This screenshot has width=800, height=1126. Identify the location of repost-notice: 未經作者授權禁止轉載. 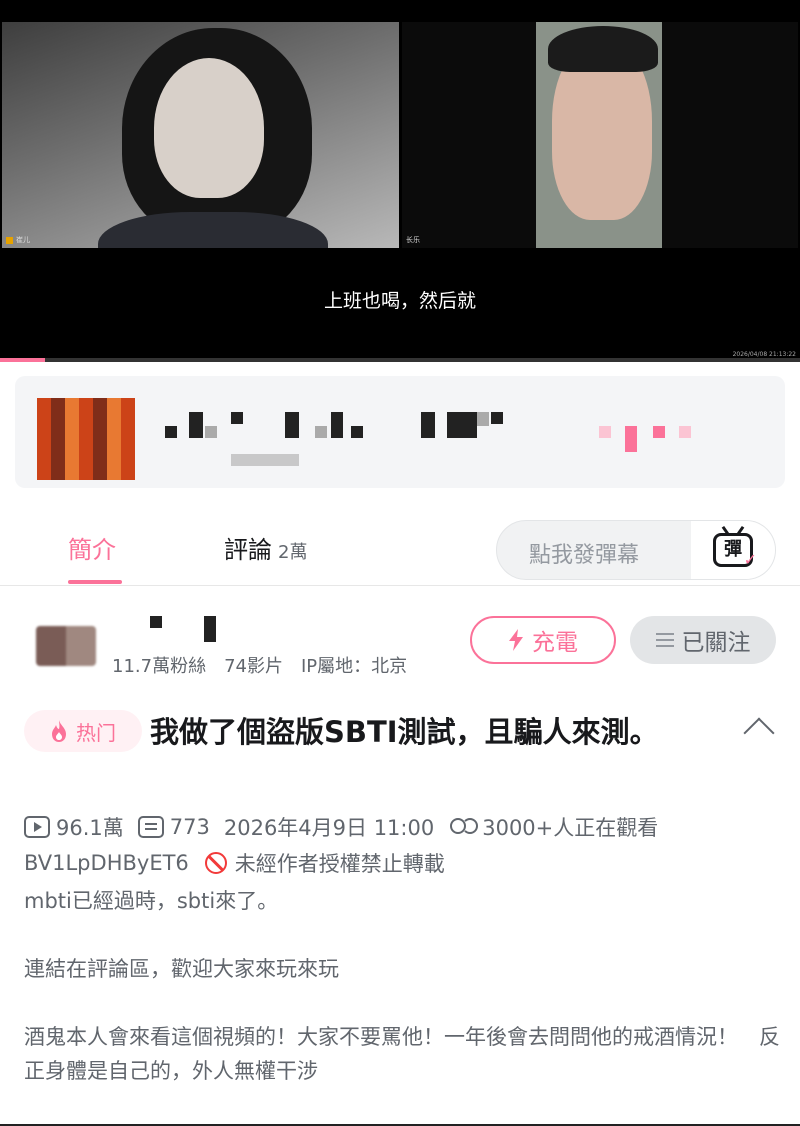
(339, 864).